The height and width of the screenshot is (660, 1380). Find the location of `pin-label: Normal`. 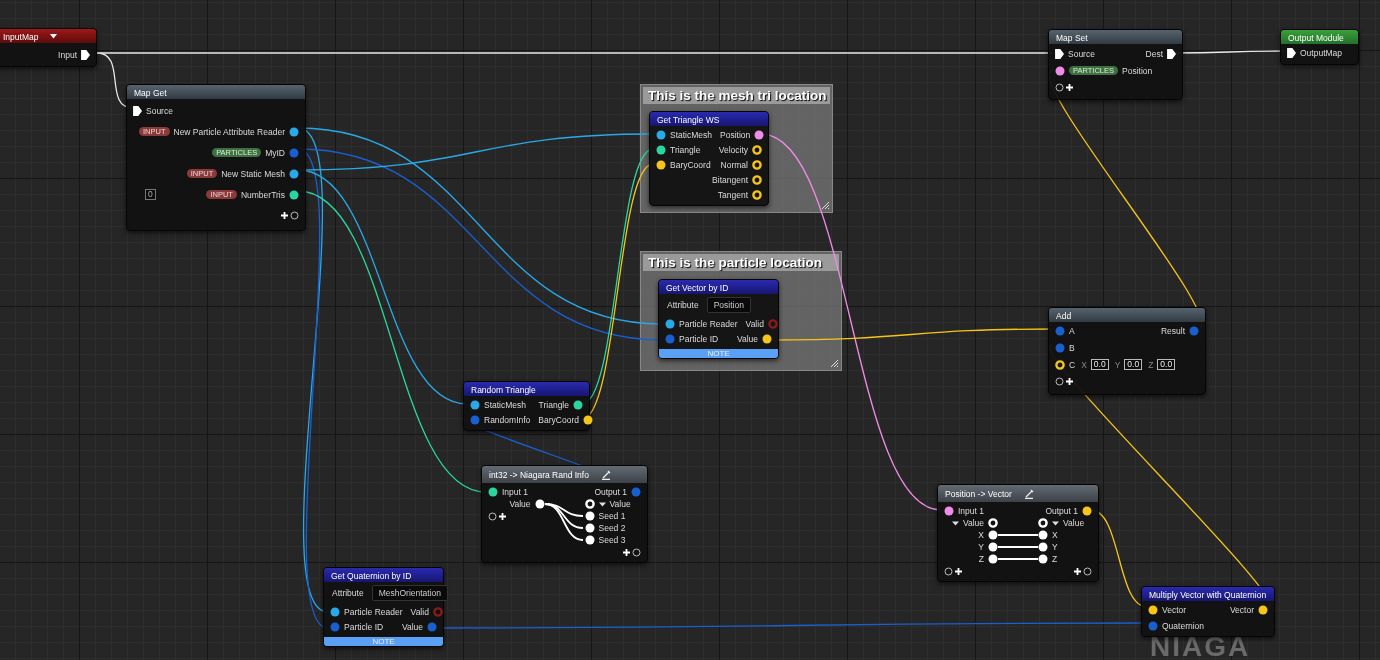

pin-label: Normal is located at coordinates (734, 164).